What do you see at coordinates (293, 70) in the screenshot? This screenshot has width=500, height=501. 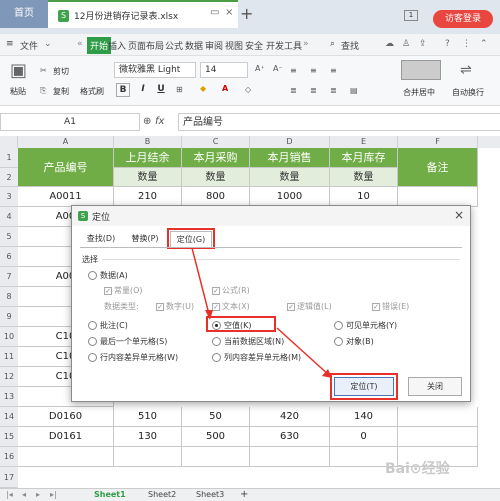 I see `align-top-icon: ≡` at bounding box center [293, 70].